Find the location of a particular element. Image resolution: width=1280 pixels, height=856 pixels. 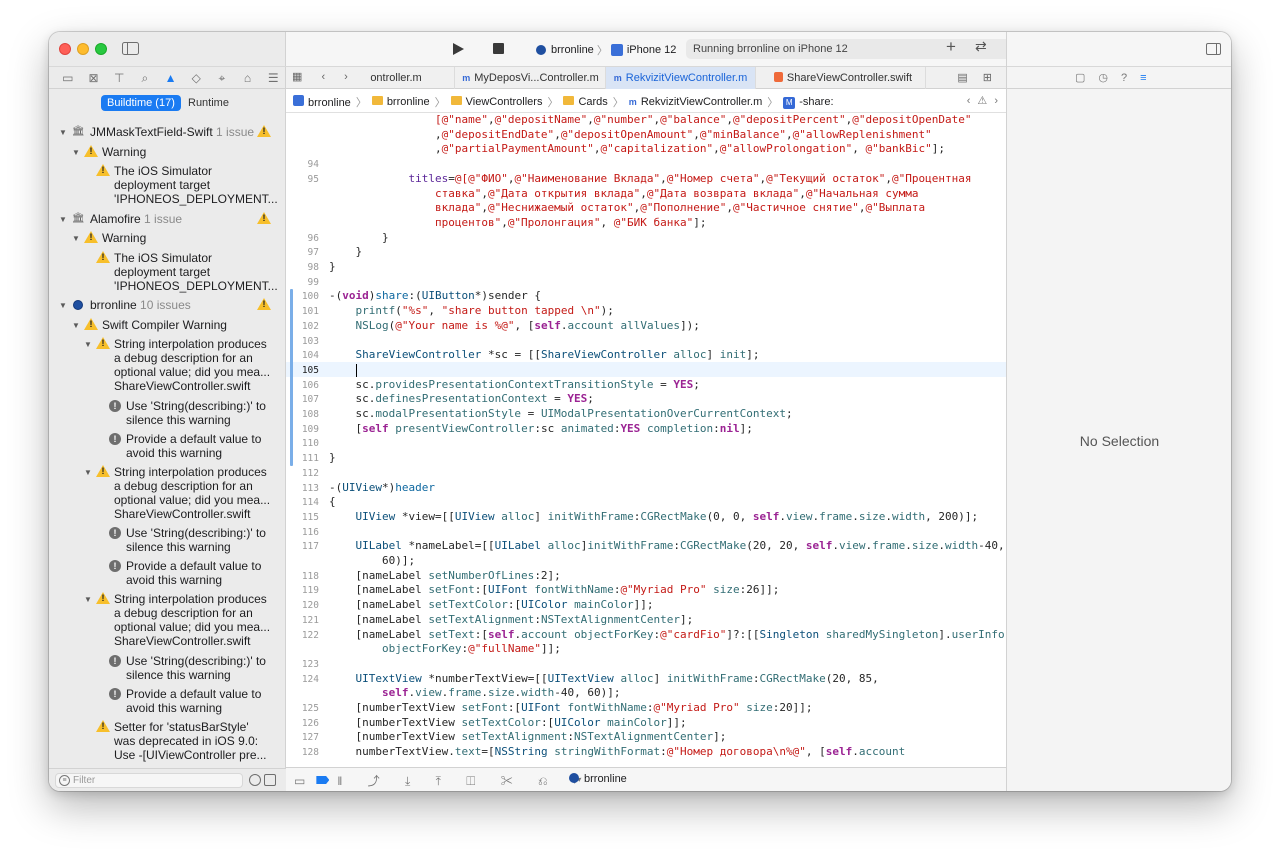

issue-count: 10 issues is located at coordinates (165, 305).